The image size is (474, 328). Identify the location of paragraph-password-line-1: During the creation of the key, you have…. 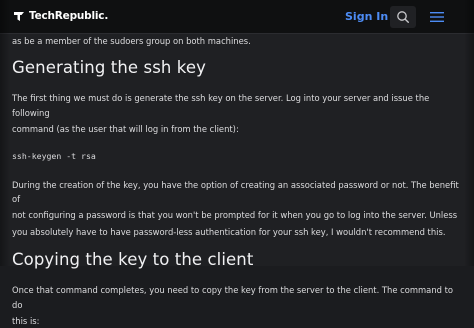
(235, 192).